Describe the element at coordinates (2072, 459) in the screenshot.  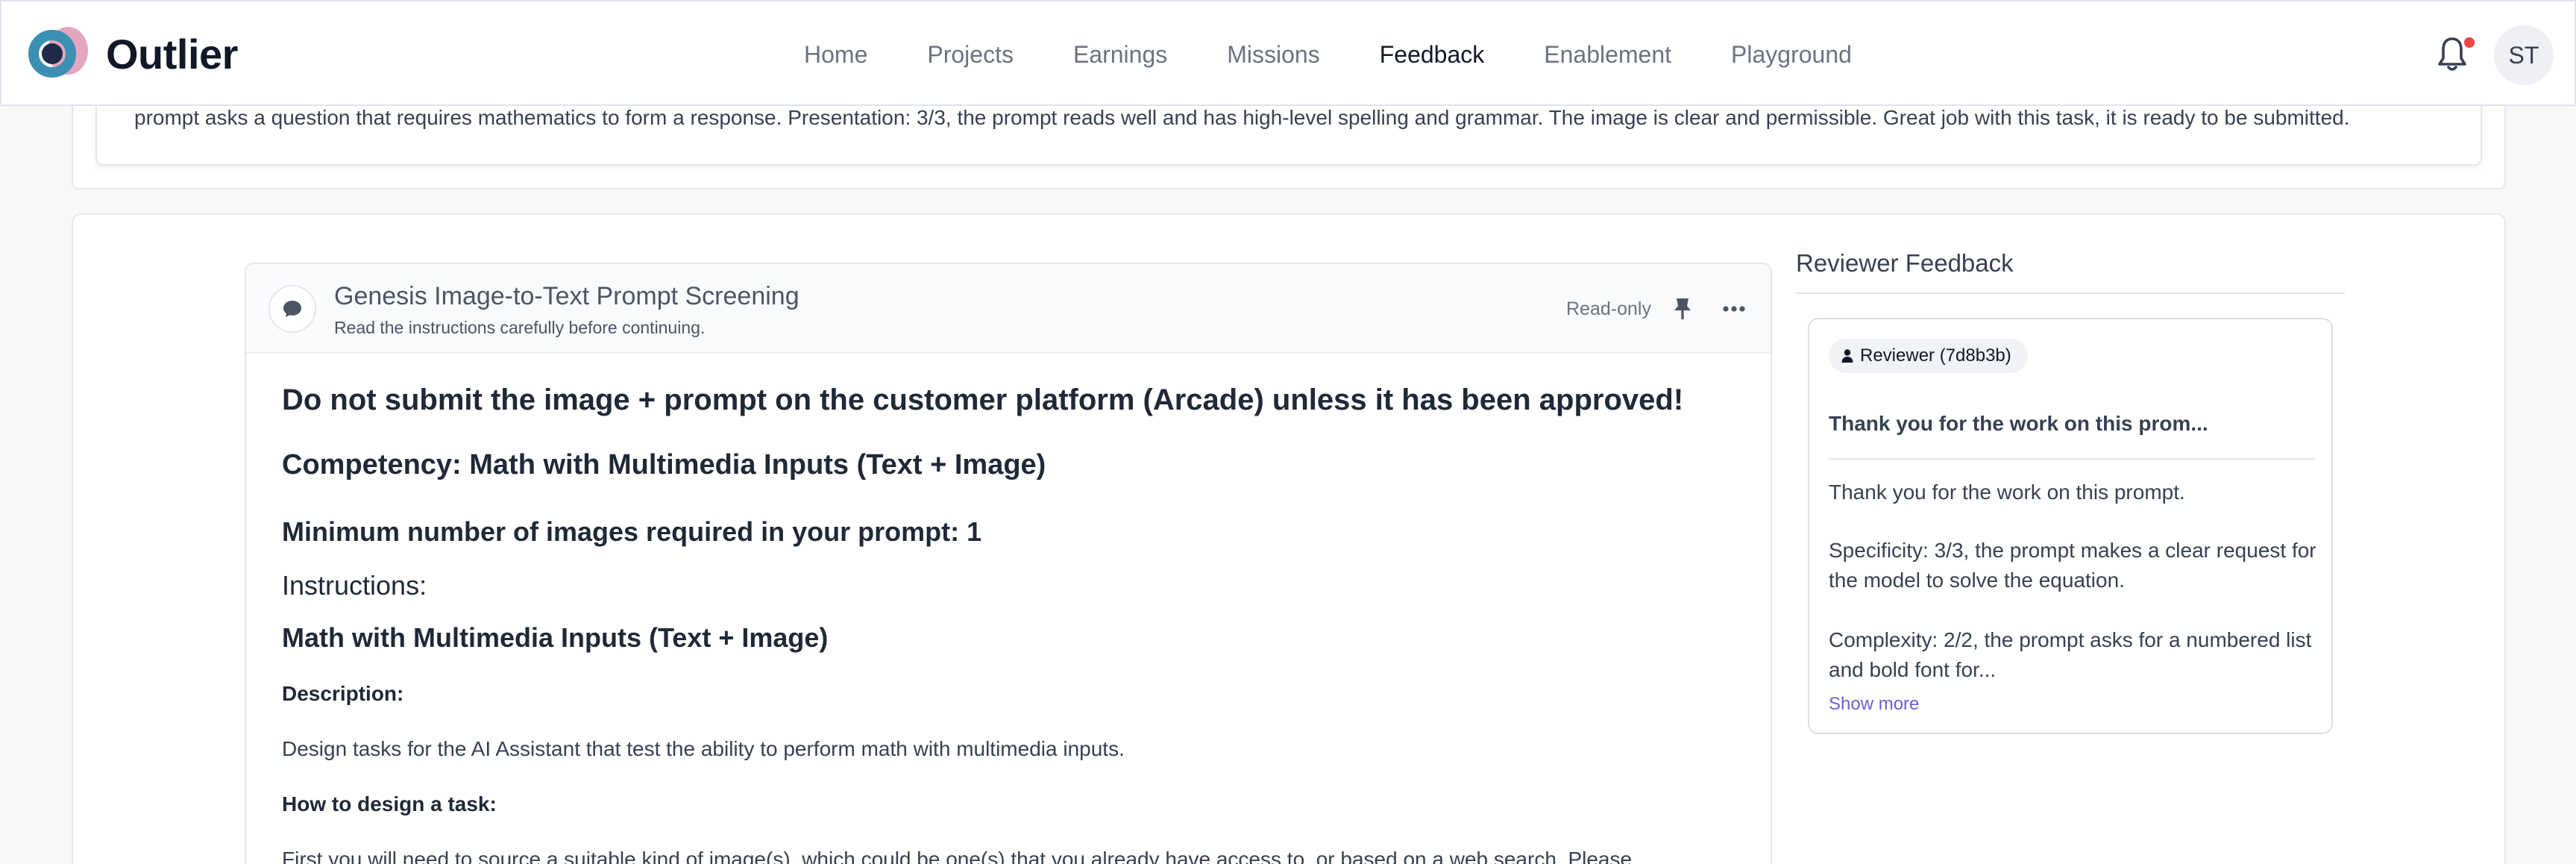
I see `feedback-separator` at that location.